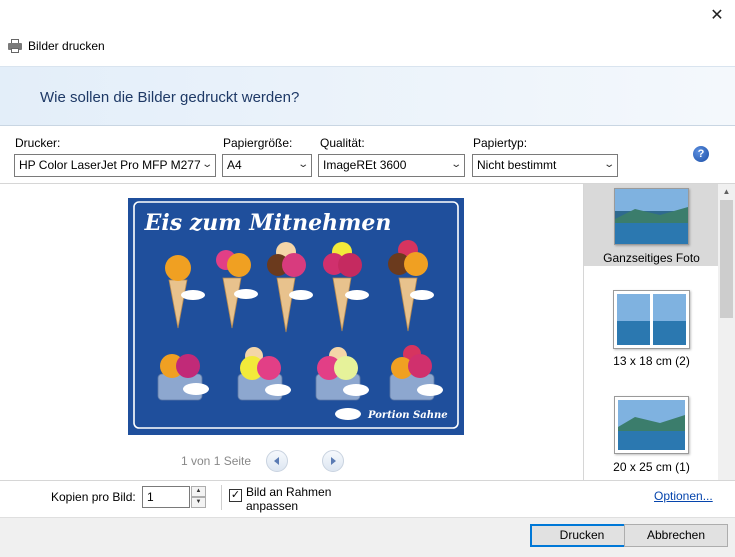 This screenshot has height=557, width=735. I want to click on next-page-button, so click(333, 461).